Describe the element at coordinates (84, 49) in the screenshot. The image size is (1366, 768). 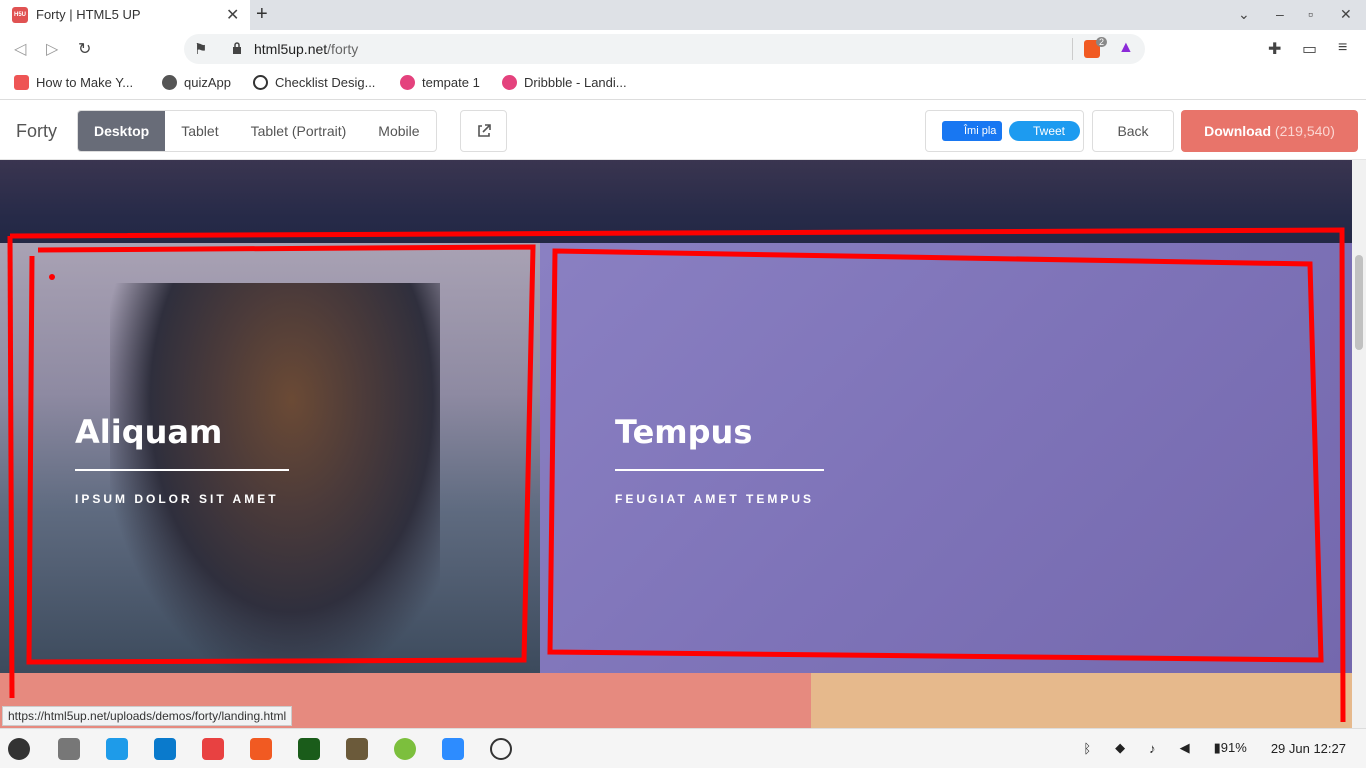
I see `reload-icon: ↻` at that location.